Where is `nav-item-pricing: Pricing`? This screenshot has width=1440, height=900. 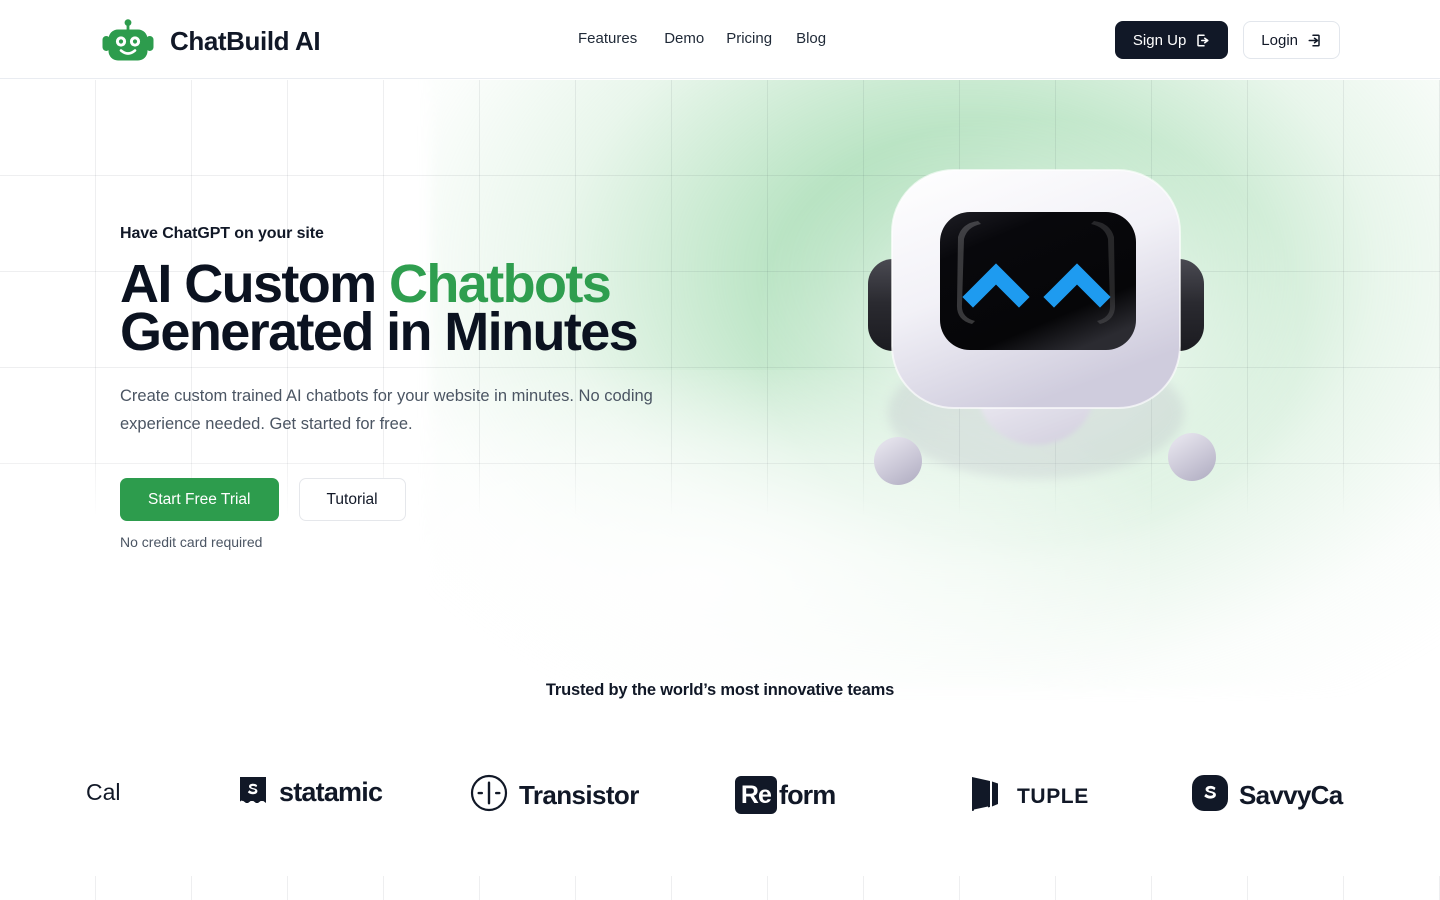 nav-item-pricing: Pricing is located at coordinates (761, 38).